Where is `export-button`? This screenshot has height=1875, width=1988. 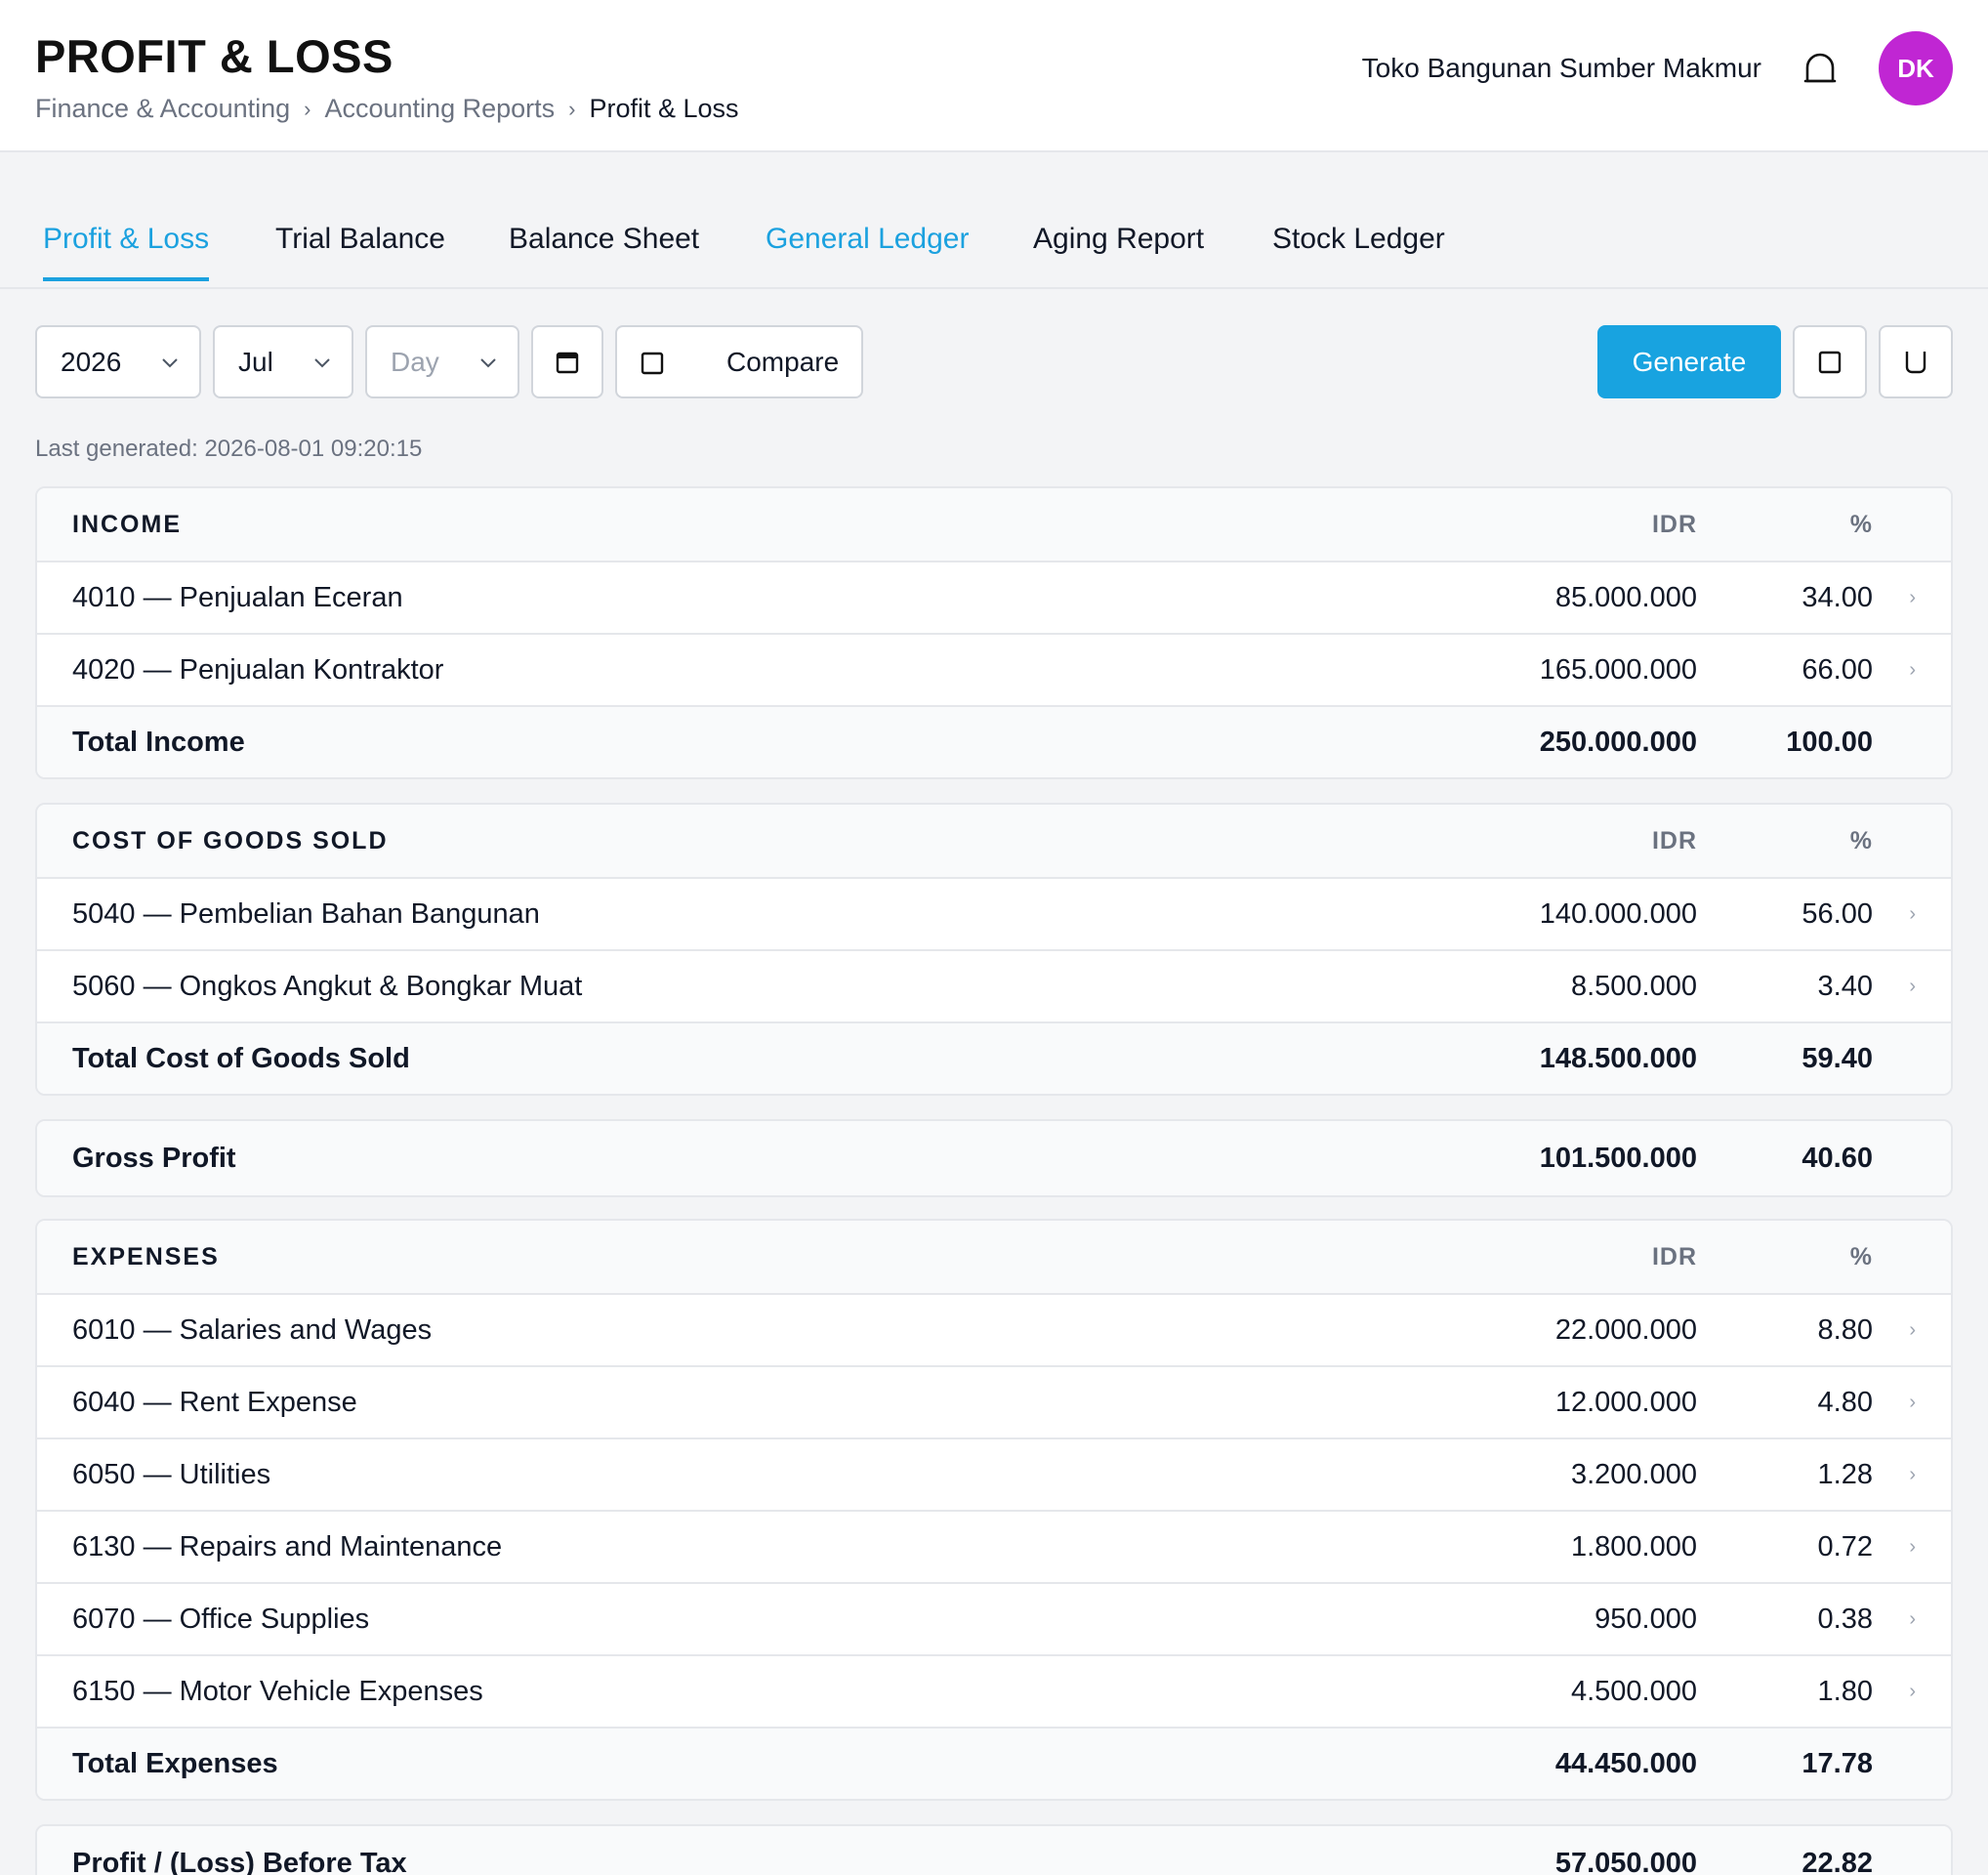
export-button is located at coordinates (1916, 361).